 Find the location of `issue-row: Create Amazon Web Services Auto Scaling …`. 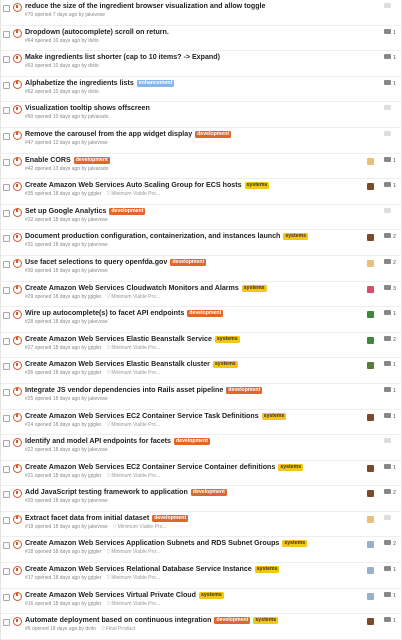

issue-row: Create Amazon Web Services Auto Scaling … is located at coordinates (201, 192).